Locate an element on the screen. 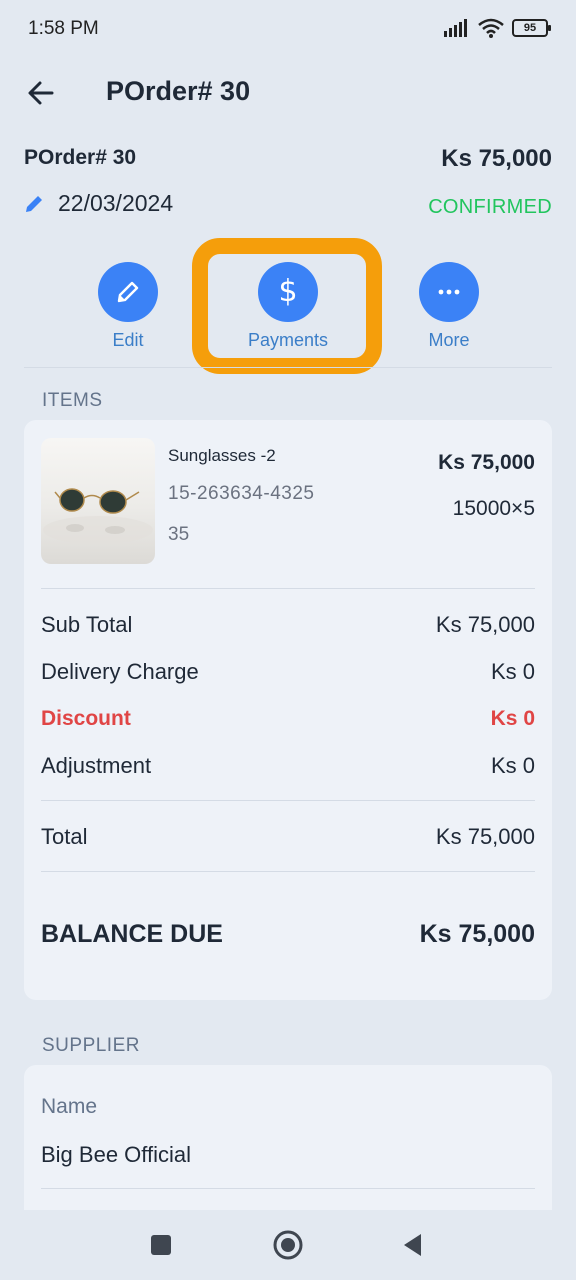 This screenshot has height=1280, width=576. edit-circle is located at coordinates (128, 292).